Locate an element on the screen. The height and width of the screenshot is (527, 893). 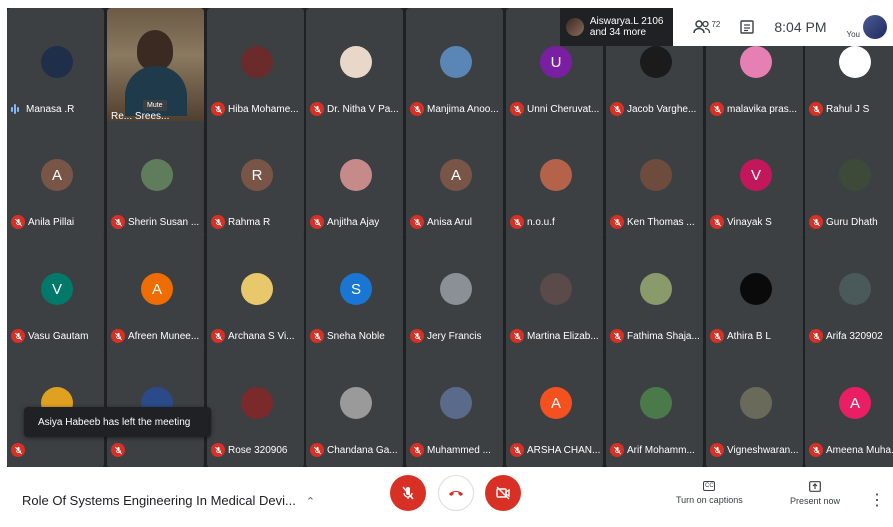
mic-off-icon is located at coordinates (408, 493).